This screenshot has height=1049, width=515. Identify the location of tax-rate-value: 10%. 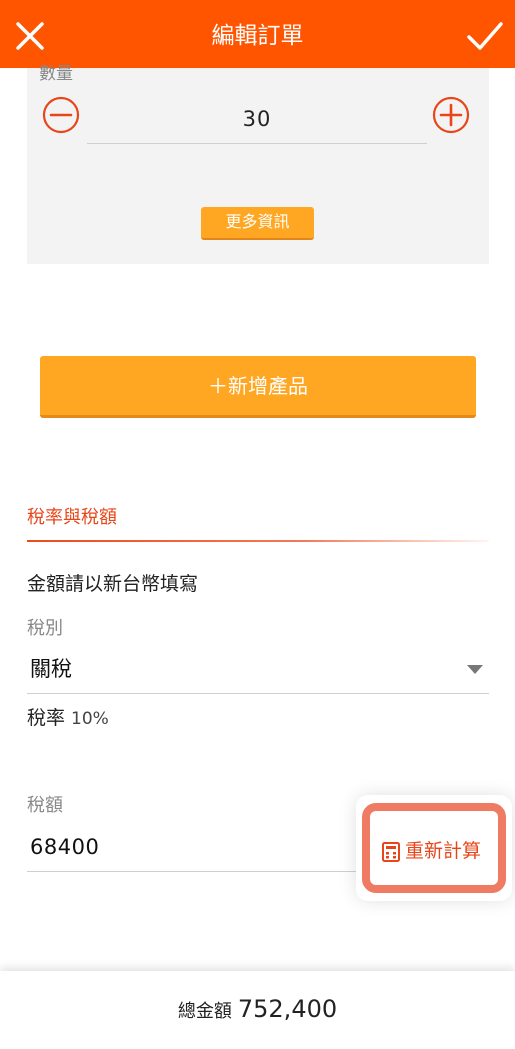
(90, 719).